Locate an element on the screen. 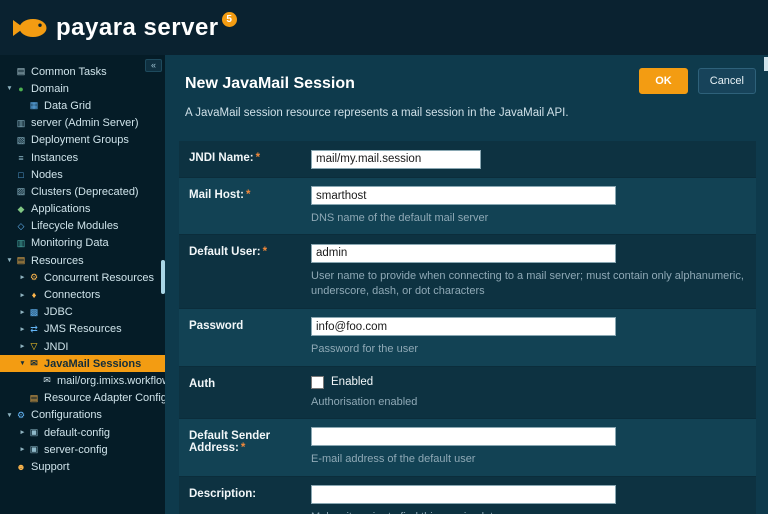 This screenshot has width=768, height=514. server-icon: ▥ is located at coordinates (21, 122).